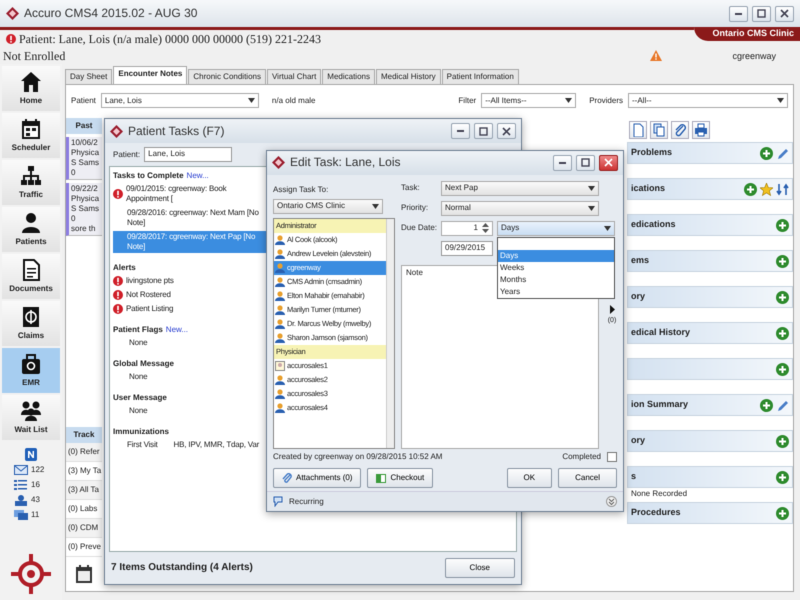  I want to click on section-header: ications, so click(710, 189).